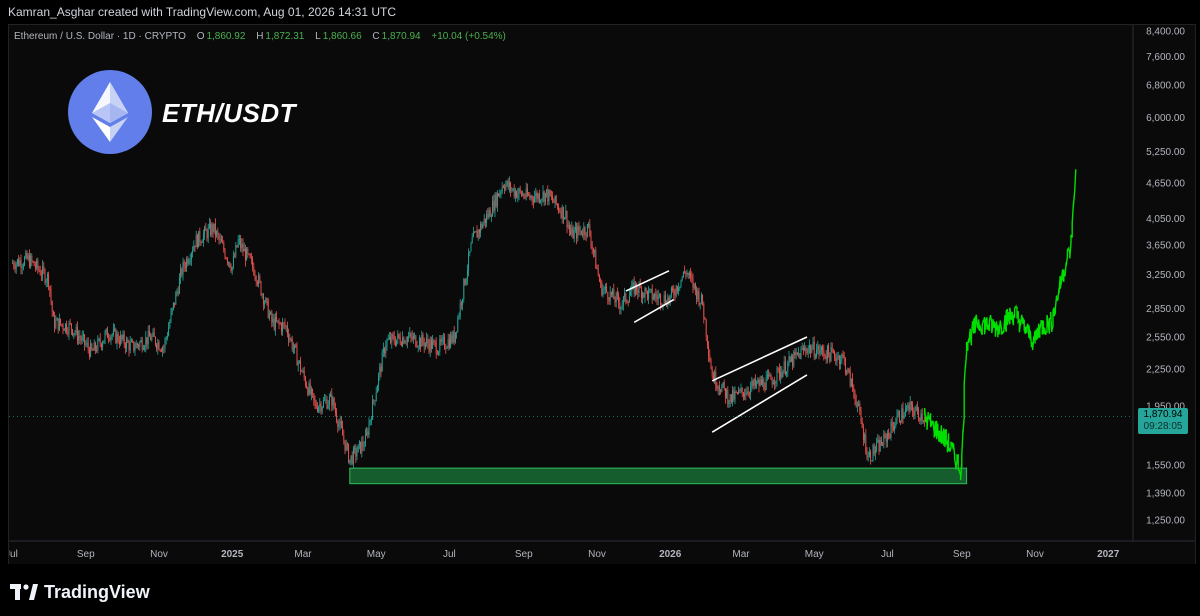  Describe the element at coordinates (401, 36) in the screenshot. I see `close-value: 1,870.94` at that location.